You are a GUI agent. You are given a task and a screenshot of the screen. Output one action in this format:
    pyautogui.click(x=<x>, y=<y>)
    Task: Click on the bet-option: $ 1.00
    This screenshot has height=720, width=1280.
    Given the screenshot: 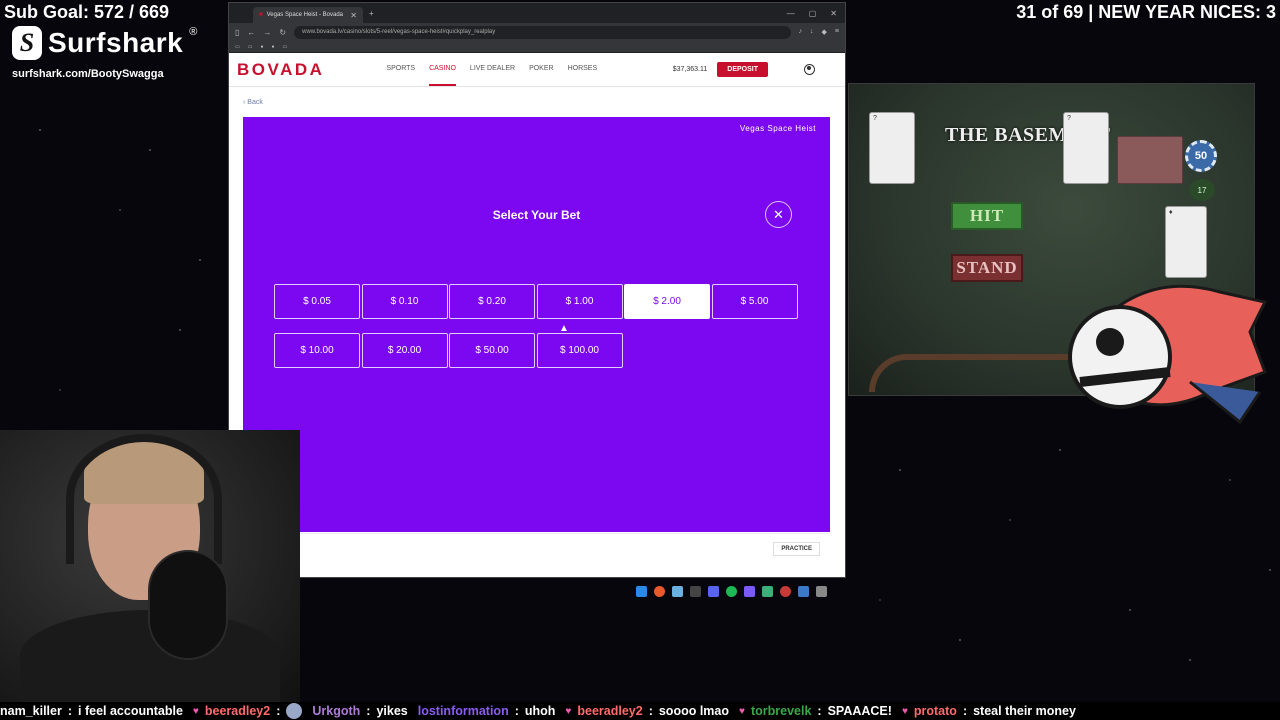 What is the action you would take?
    pyautogui.click(x=579, y=301)
    